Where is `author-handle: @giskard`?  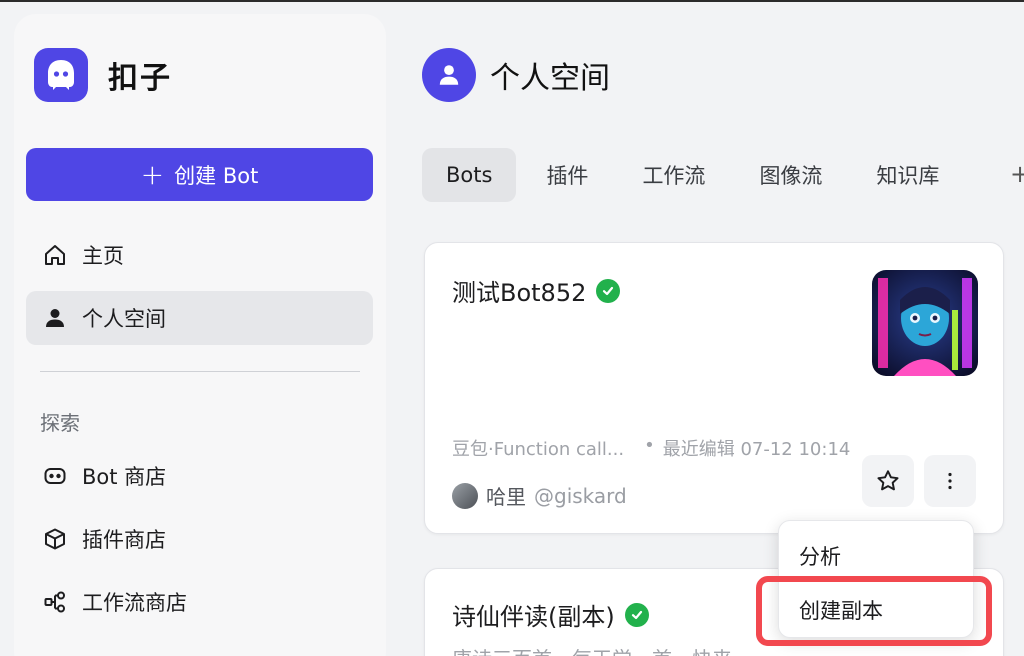
author-handle: @giskard is located at coordinates (580, 495).